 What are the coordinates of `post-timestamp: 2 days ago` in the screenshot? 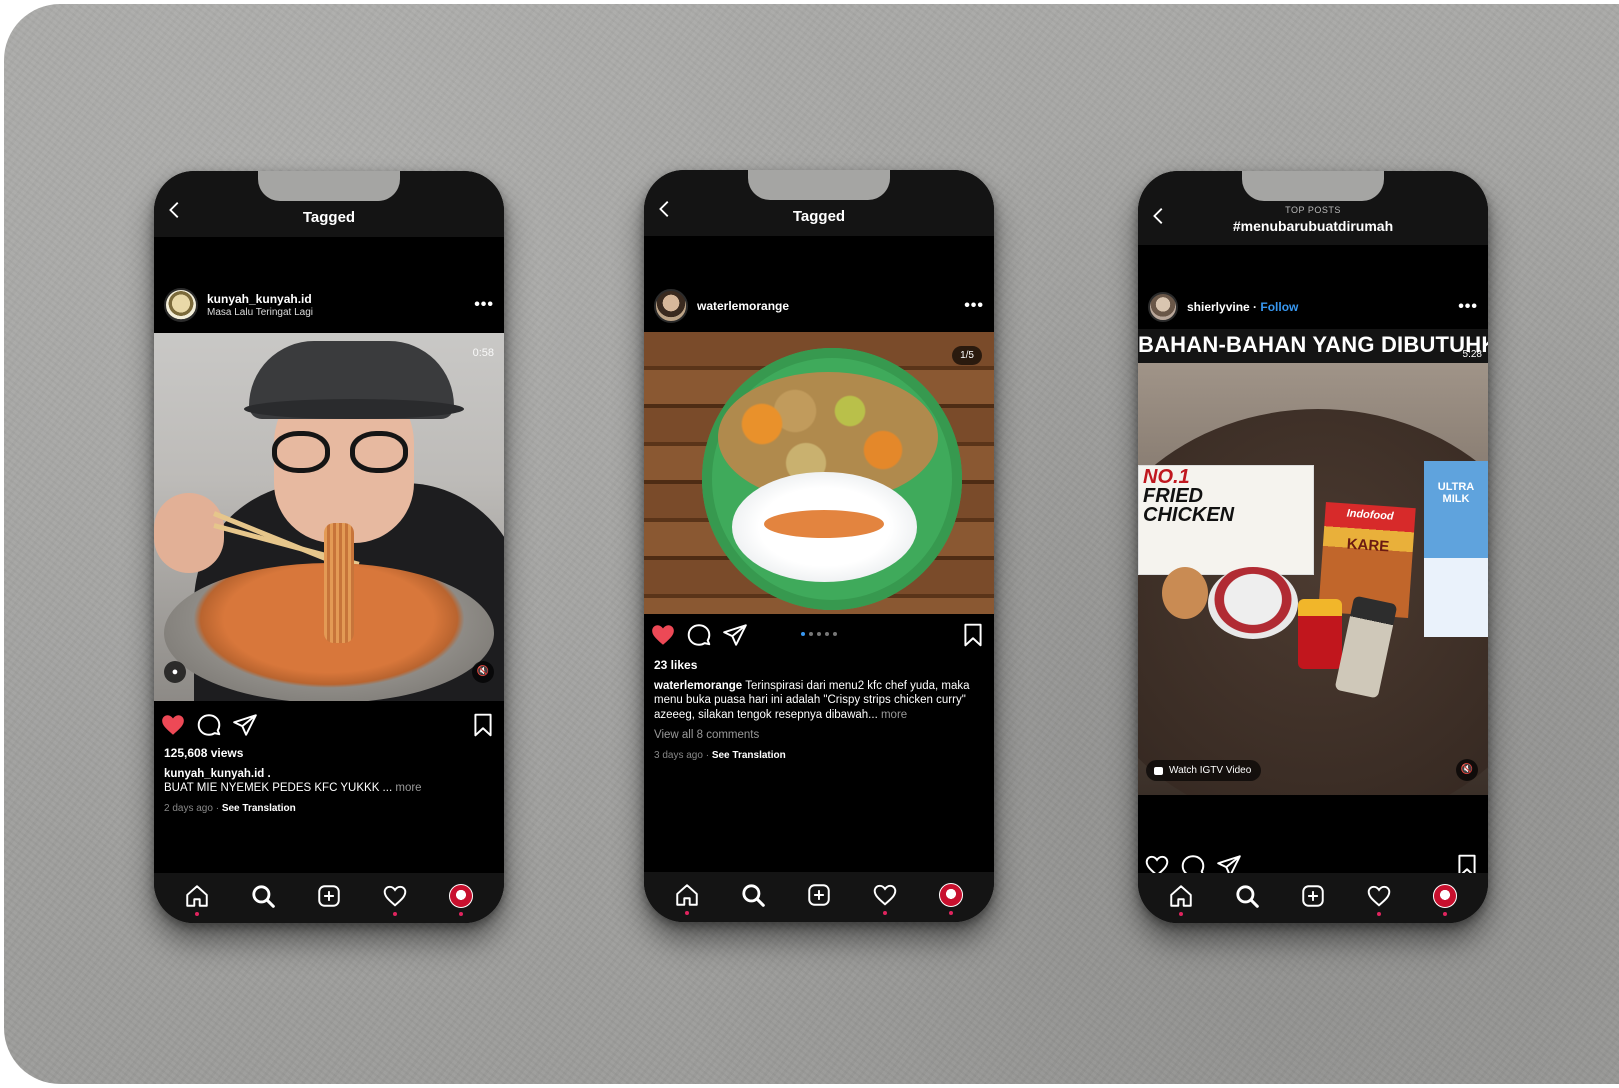 It's located at (188, 808).